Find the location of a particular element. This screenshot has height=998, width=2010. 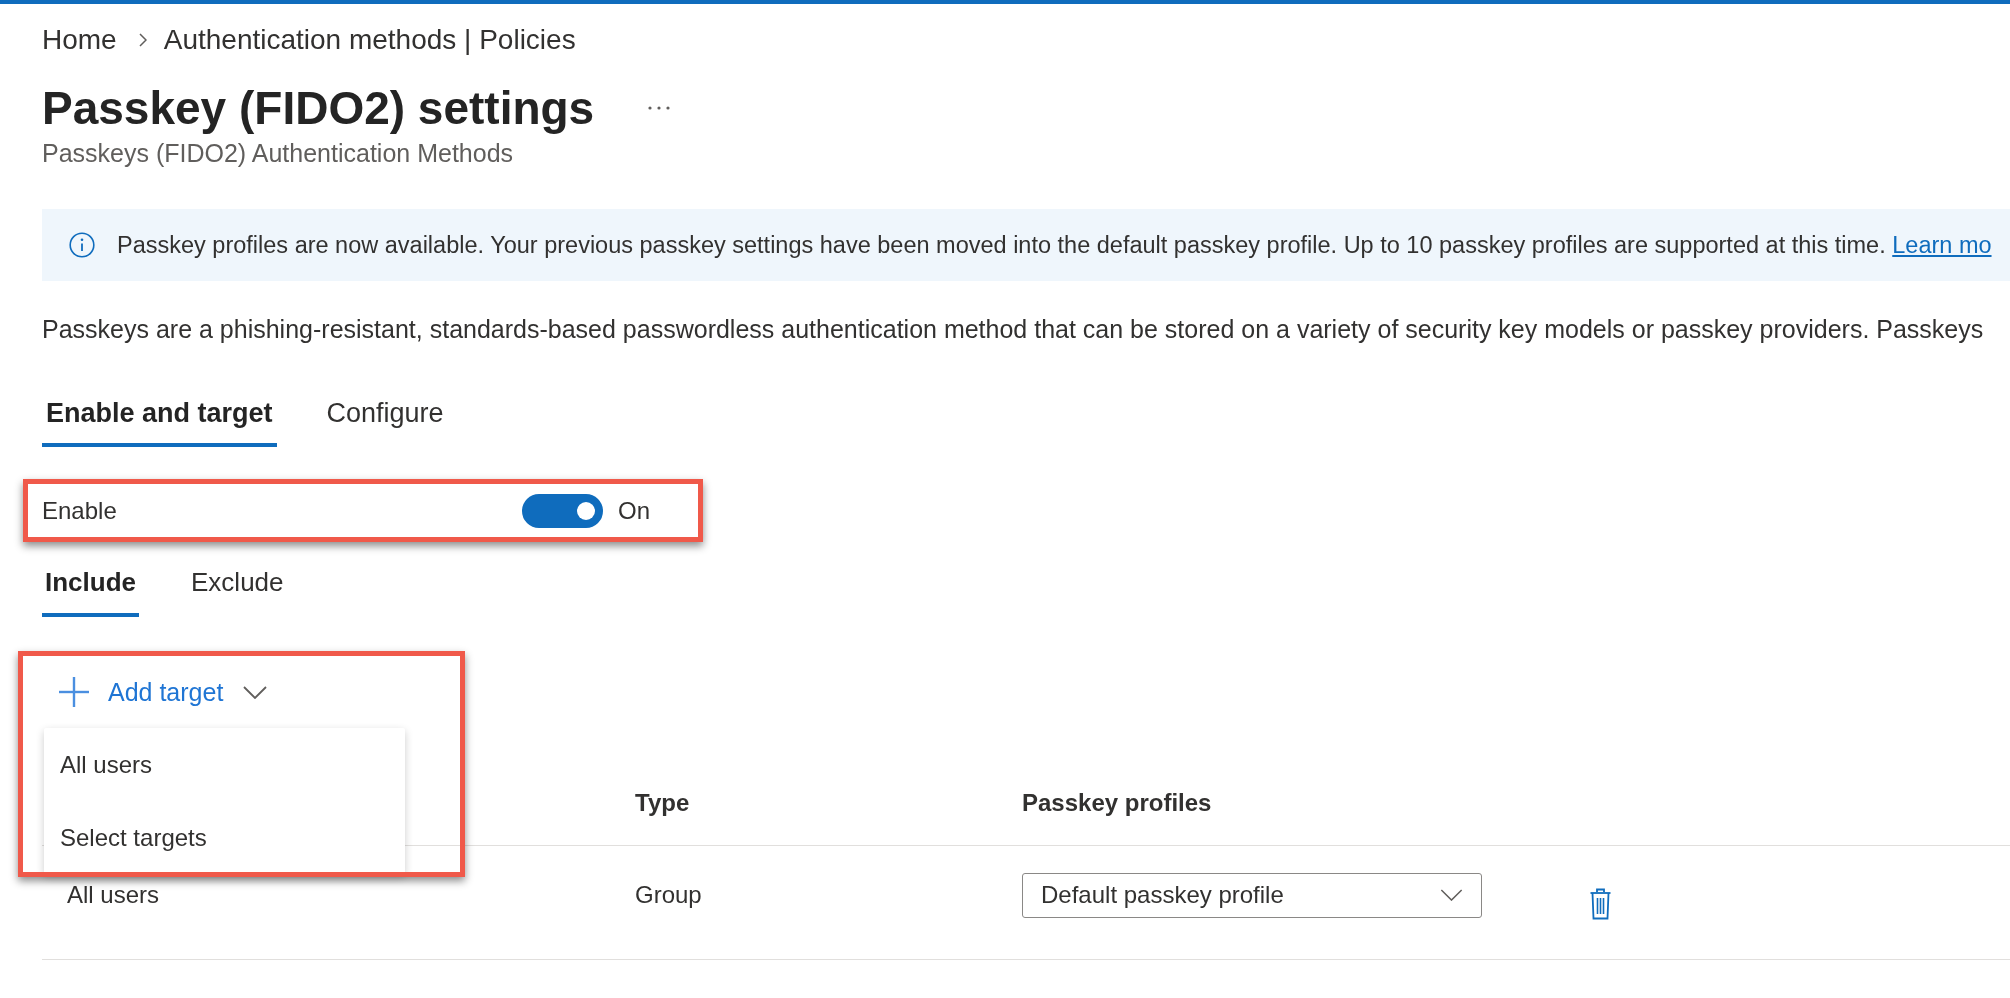

table-cell-text: All users is located at coordinates (113, 895).